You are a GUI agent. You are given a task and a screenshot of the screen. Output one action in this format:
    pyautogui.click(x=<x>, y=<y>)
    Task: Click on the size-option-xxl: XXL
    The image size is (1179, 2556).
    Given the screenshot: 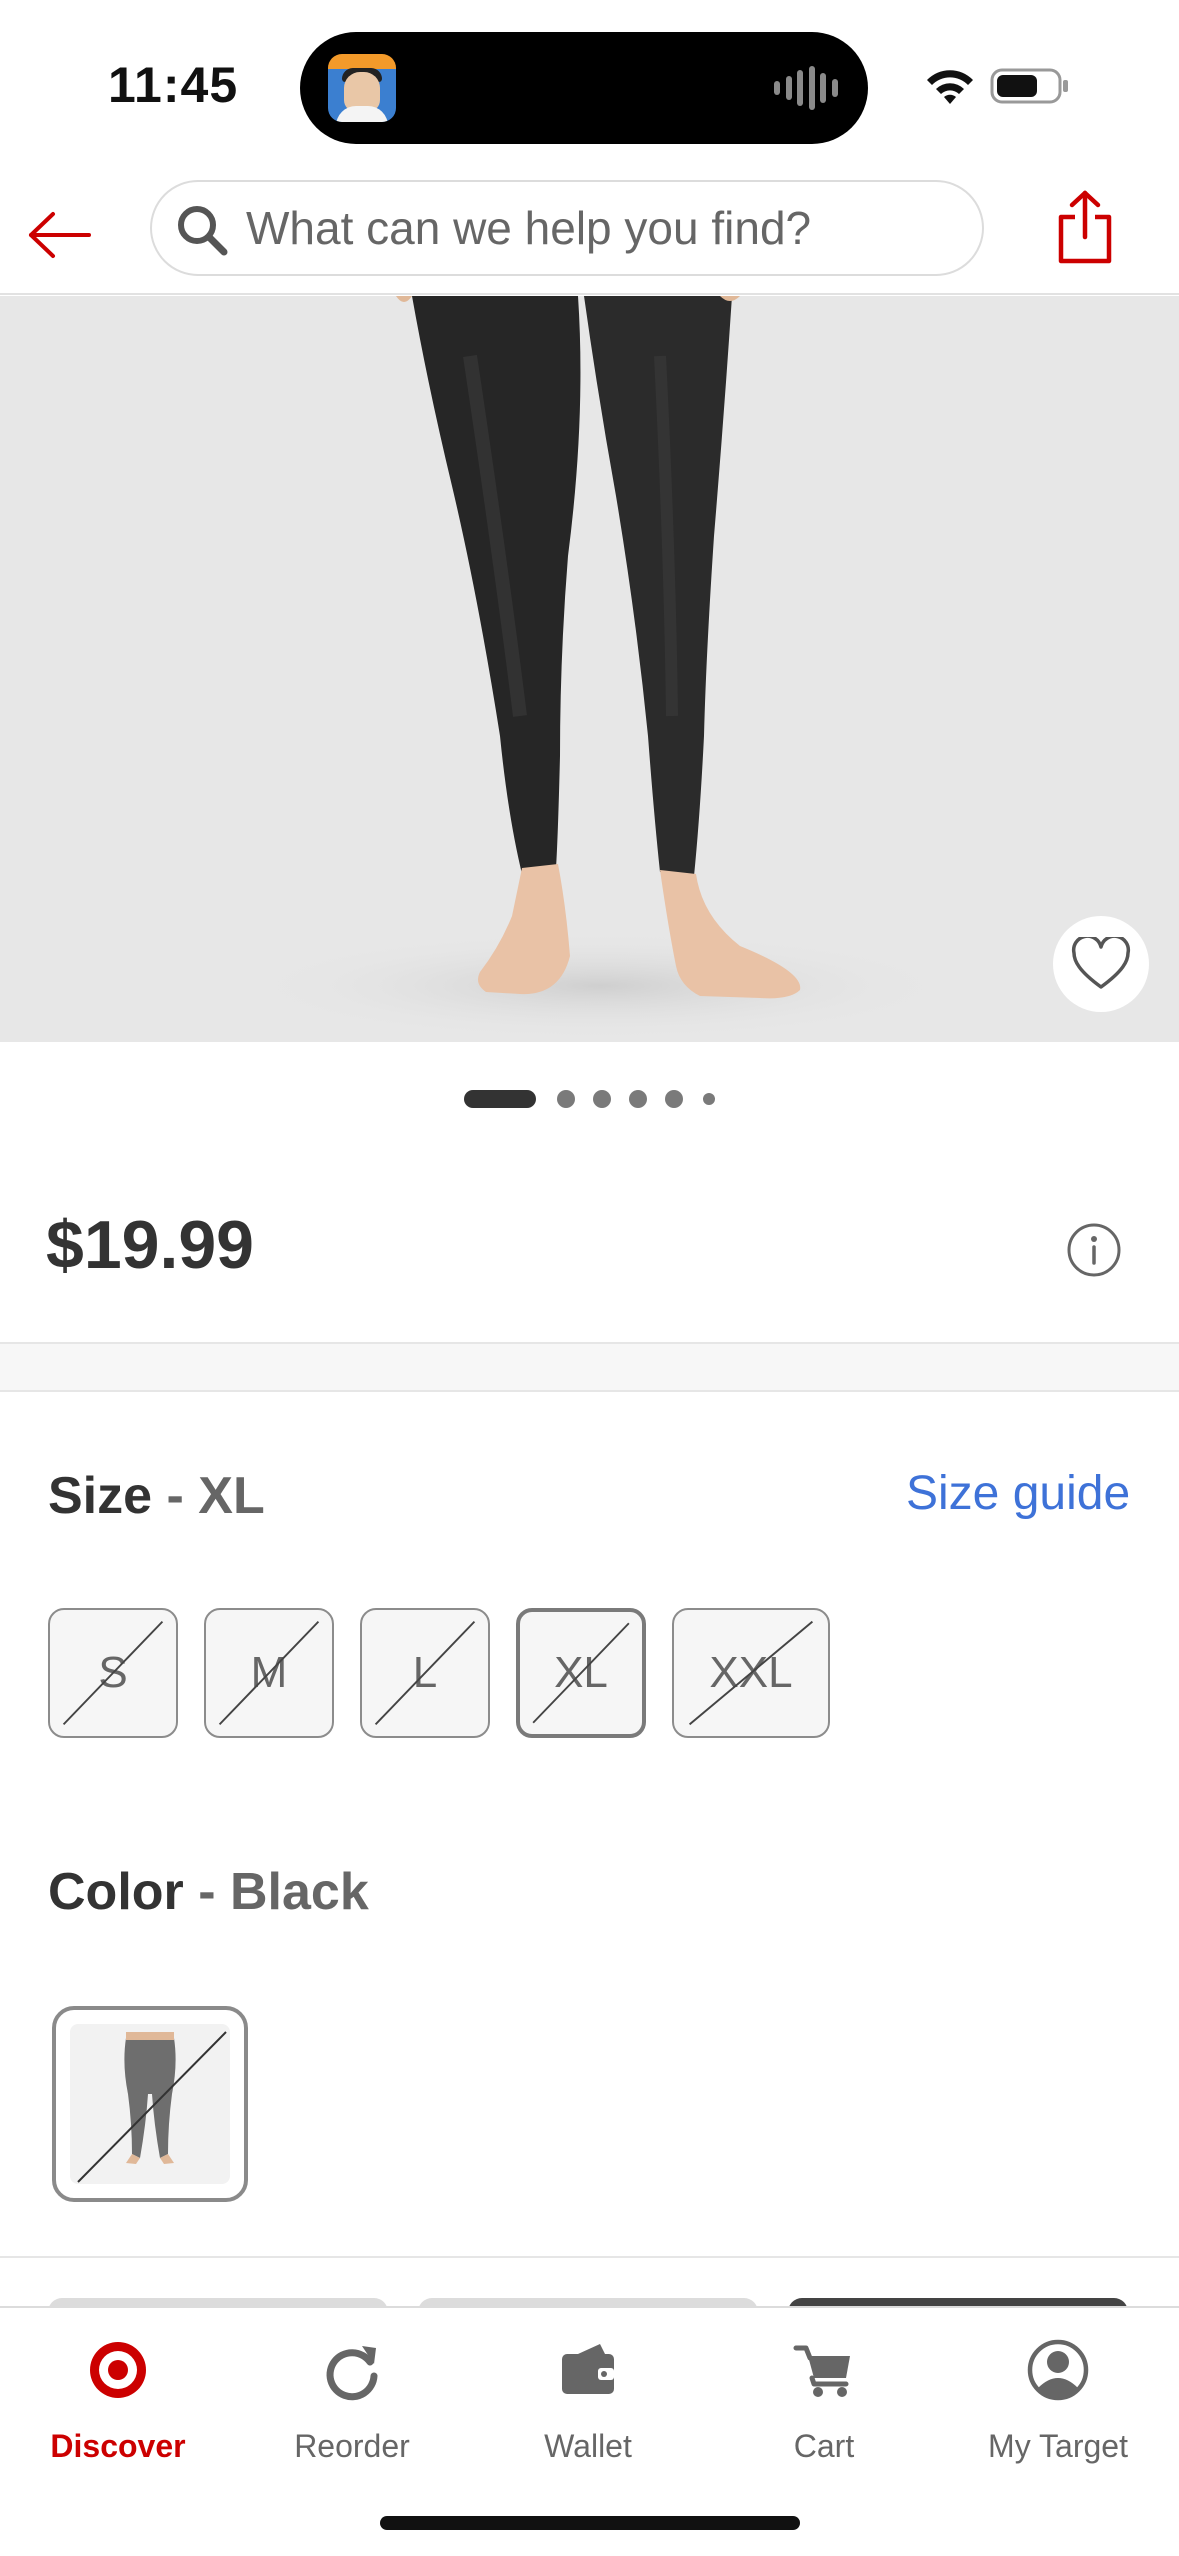 What is the action you would take?
    pyautogui.click(x=751, y=1673)
    